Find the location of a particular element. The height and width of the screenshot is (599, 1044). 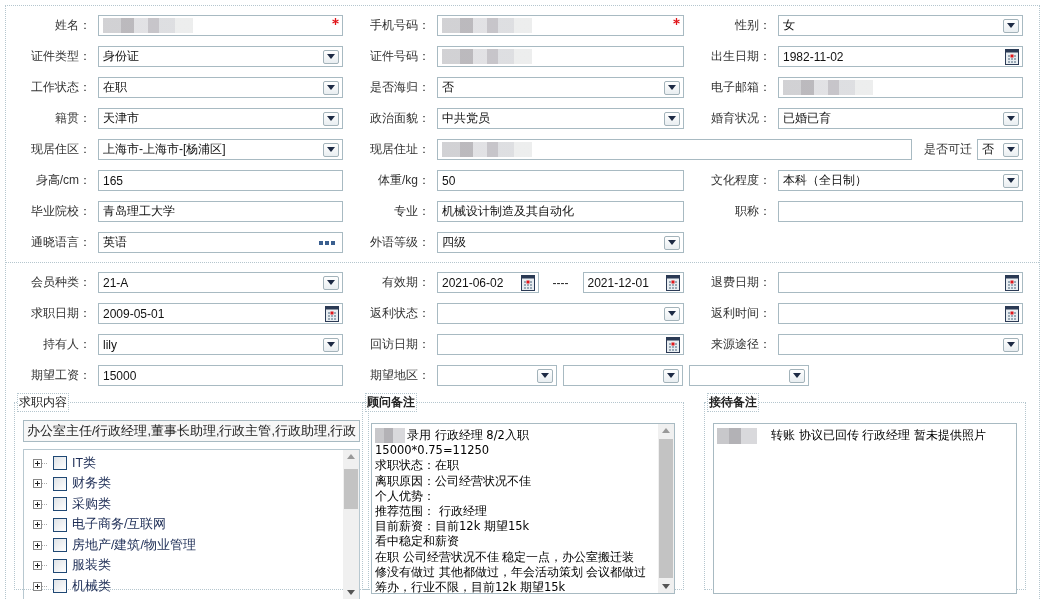

tree-item: 采购类 is located at coordinates (91, 504).